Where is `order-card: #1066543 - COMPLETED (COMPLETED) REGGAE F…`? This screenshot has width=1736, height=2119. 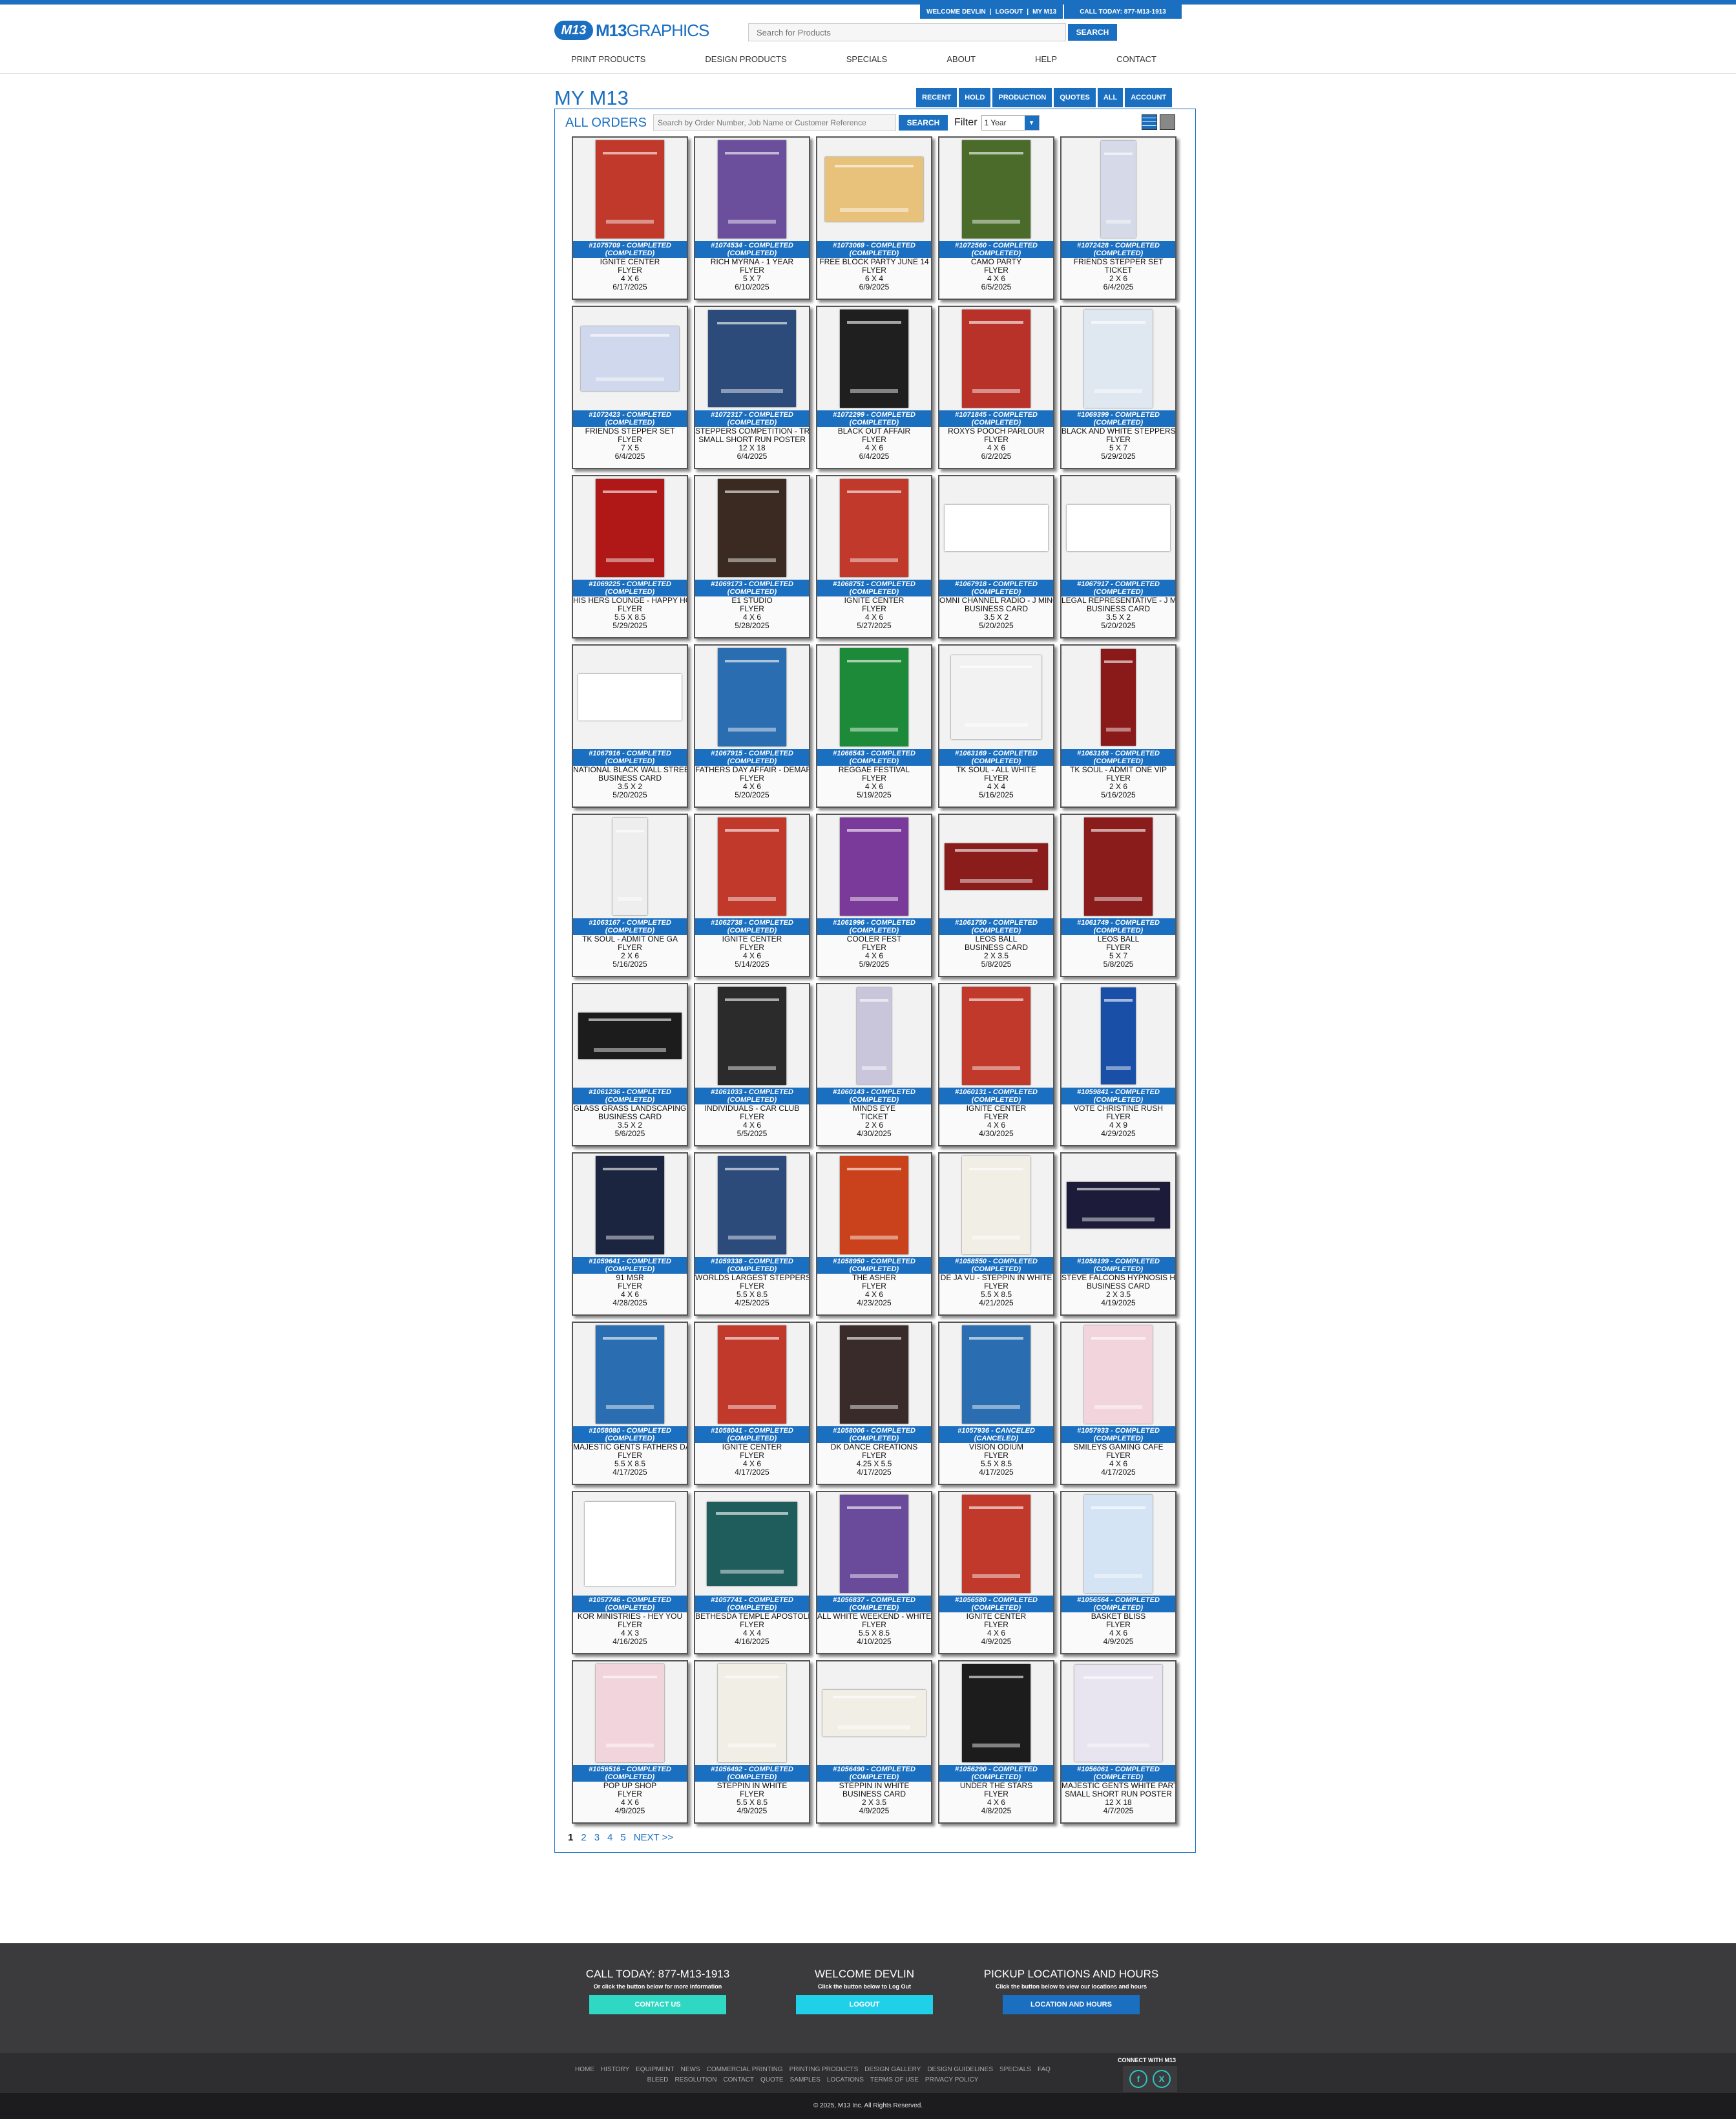 order-card: #1066543 - COMPLETED (COMPLETED) REGGAE F… is located at coordinates (874, 726).